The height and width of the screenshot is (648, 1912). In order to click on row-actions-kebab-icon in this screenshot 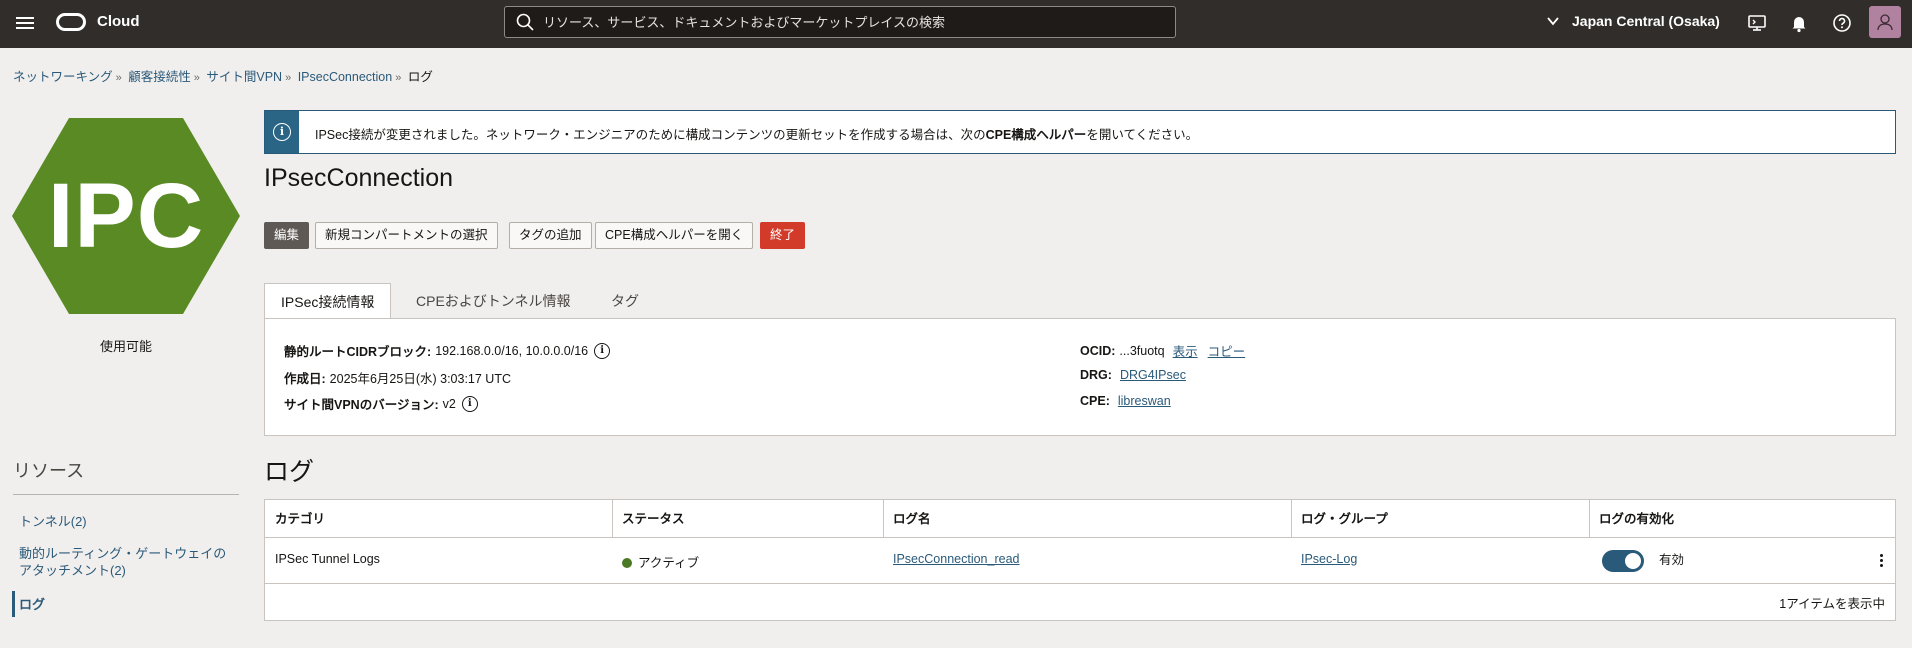, I will do `click(1881, 561)`.